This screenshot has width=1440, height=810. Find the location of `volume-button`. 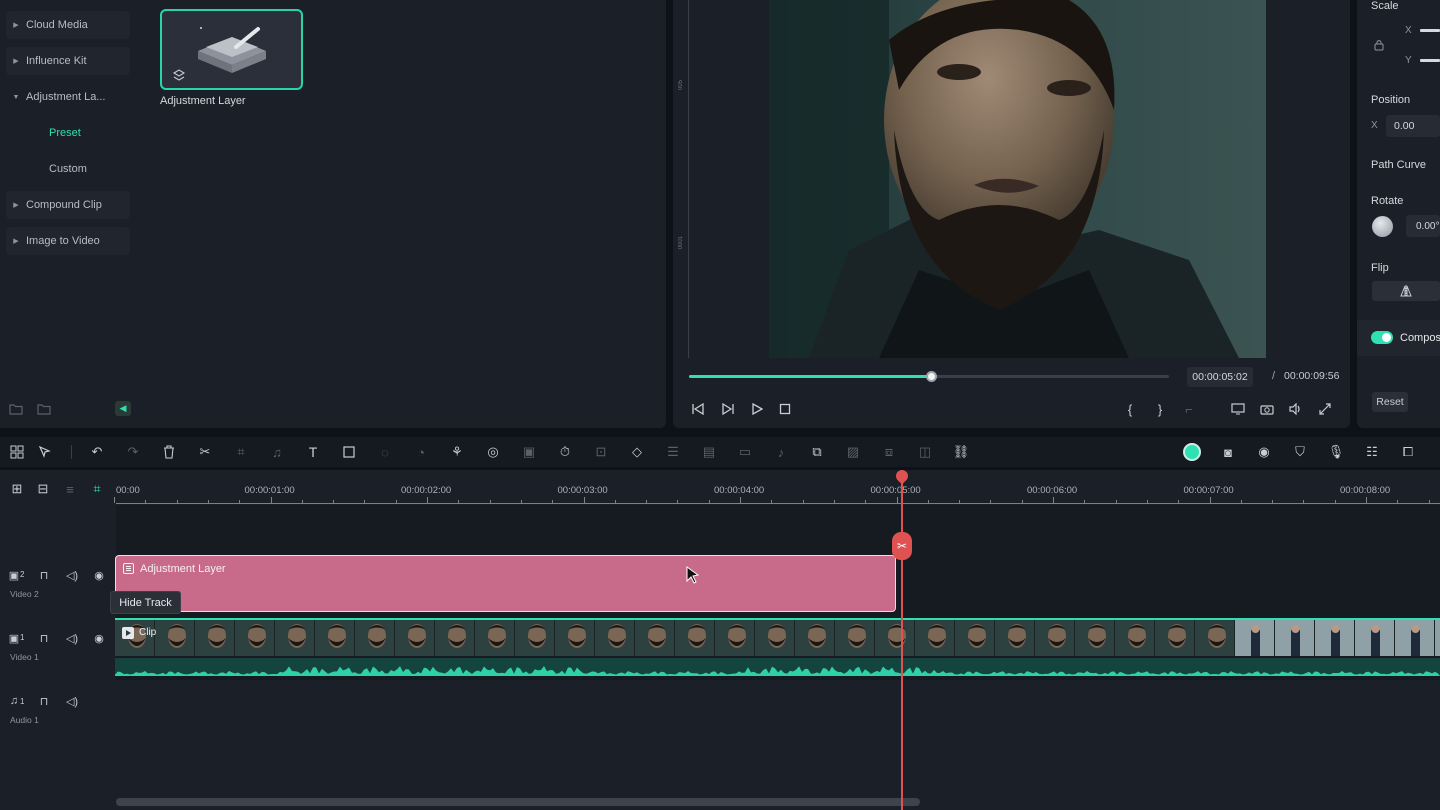

volume-button is located at coordinates (1296, 409).